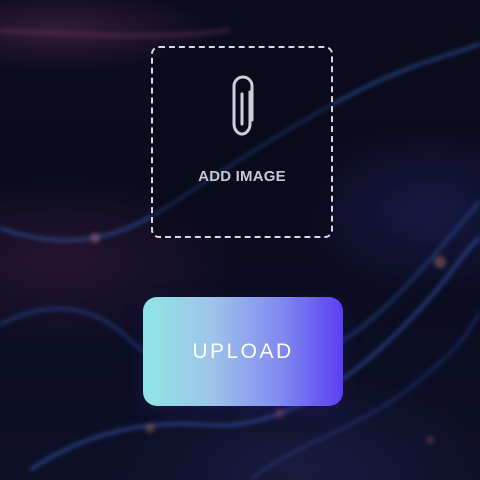  Describe the element at coordinates (243, 105) in the screenshot. I see `paperclip-icon` at that location.